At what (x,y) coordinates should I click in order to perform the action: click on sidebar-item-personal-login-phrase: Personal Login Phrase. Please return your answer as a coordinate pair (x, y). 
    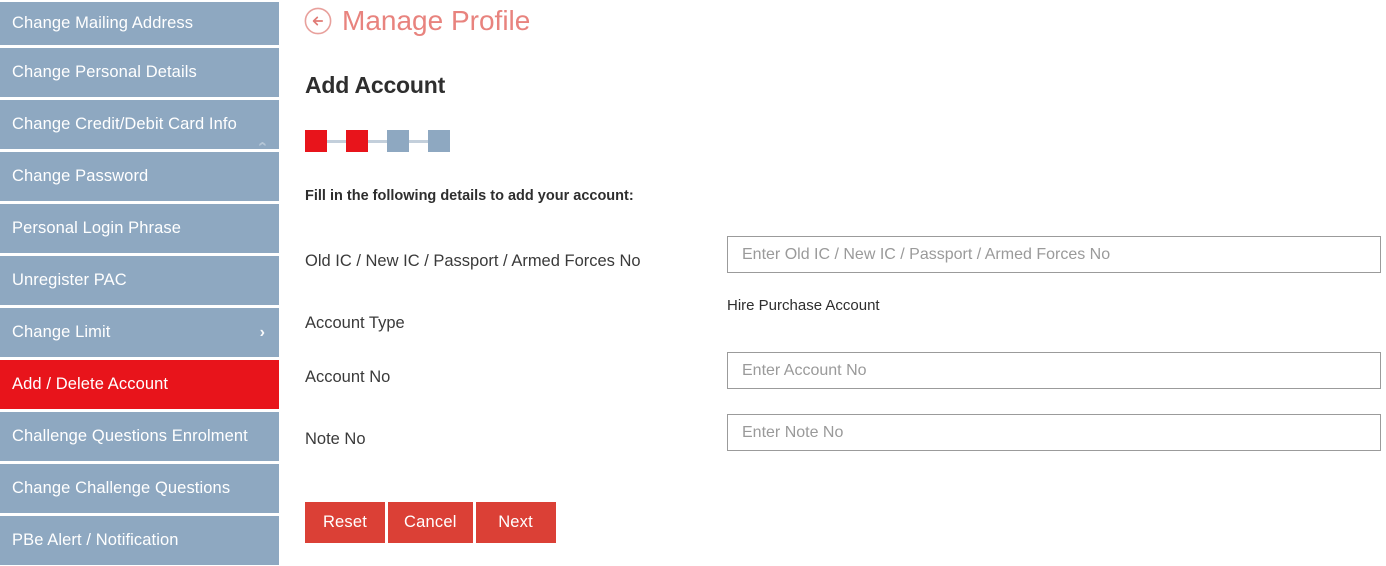
    Looking at the image, I should click on (139, 228).